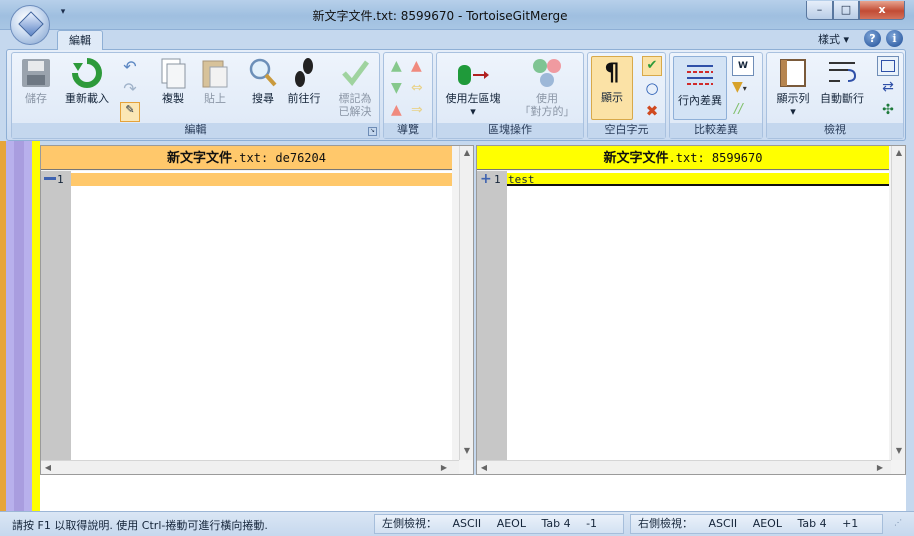  What do you see at coordinates (811, 523) in the screenshot?
I see `right-tab-selector: Tab 4` at bounding box center [811, 523].